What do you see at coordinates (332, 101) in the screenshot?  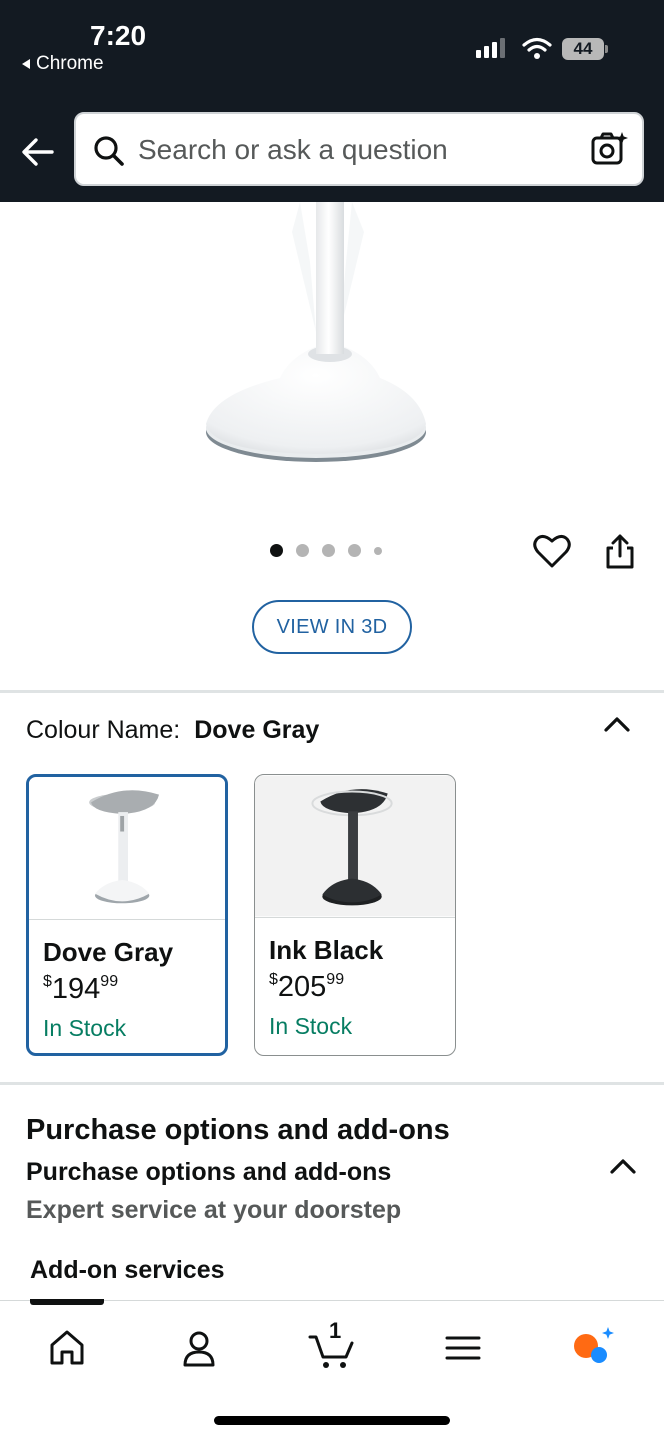 I see `top-bar: 7:20 Chrome 44` at bounding box center [332, 101].